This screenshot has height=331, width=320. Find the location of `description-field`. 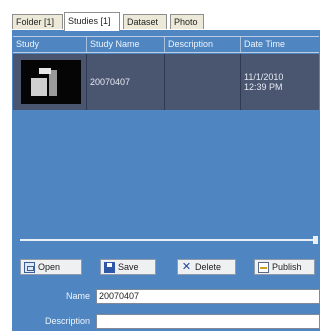

description-field is located at coordinates (208, 321).